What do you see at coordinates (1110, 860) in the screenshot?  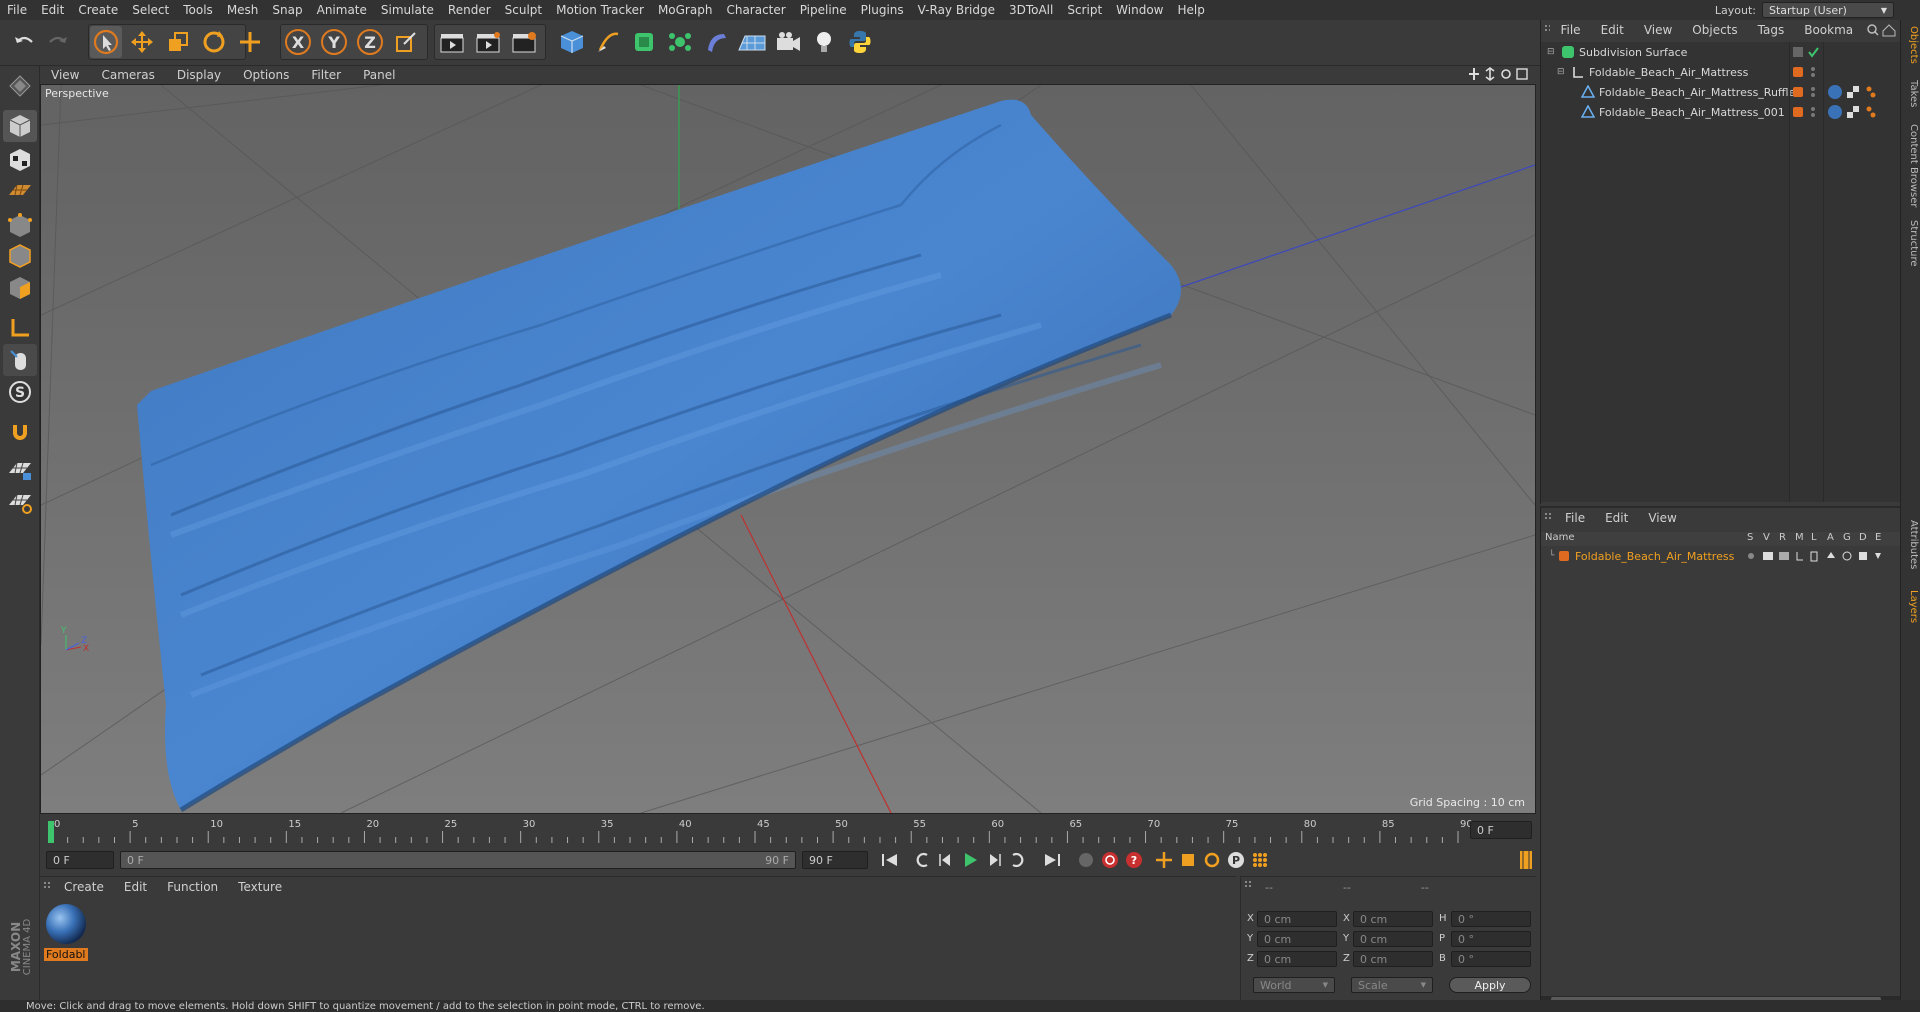 I see `record-button` at bounding box center [1110, 860].